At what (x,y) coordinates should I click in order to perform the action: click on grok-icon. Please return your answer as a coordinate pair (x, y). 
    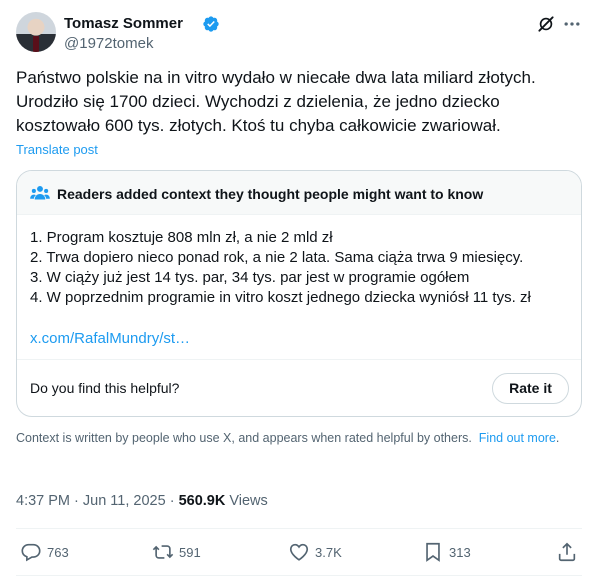
    Looking at the image, I should click on (546, 24).